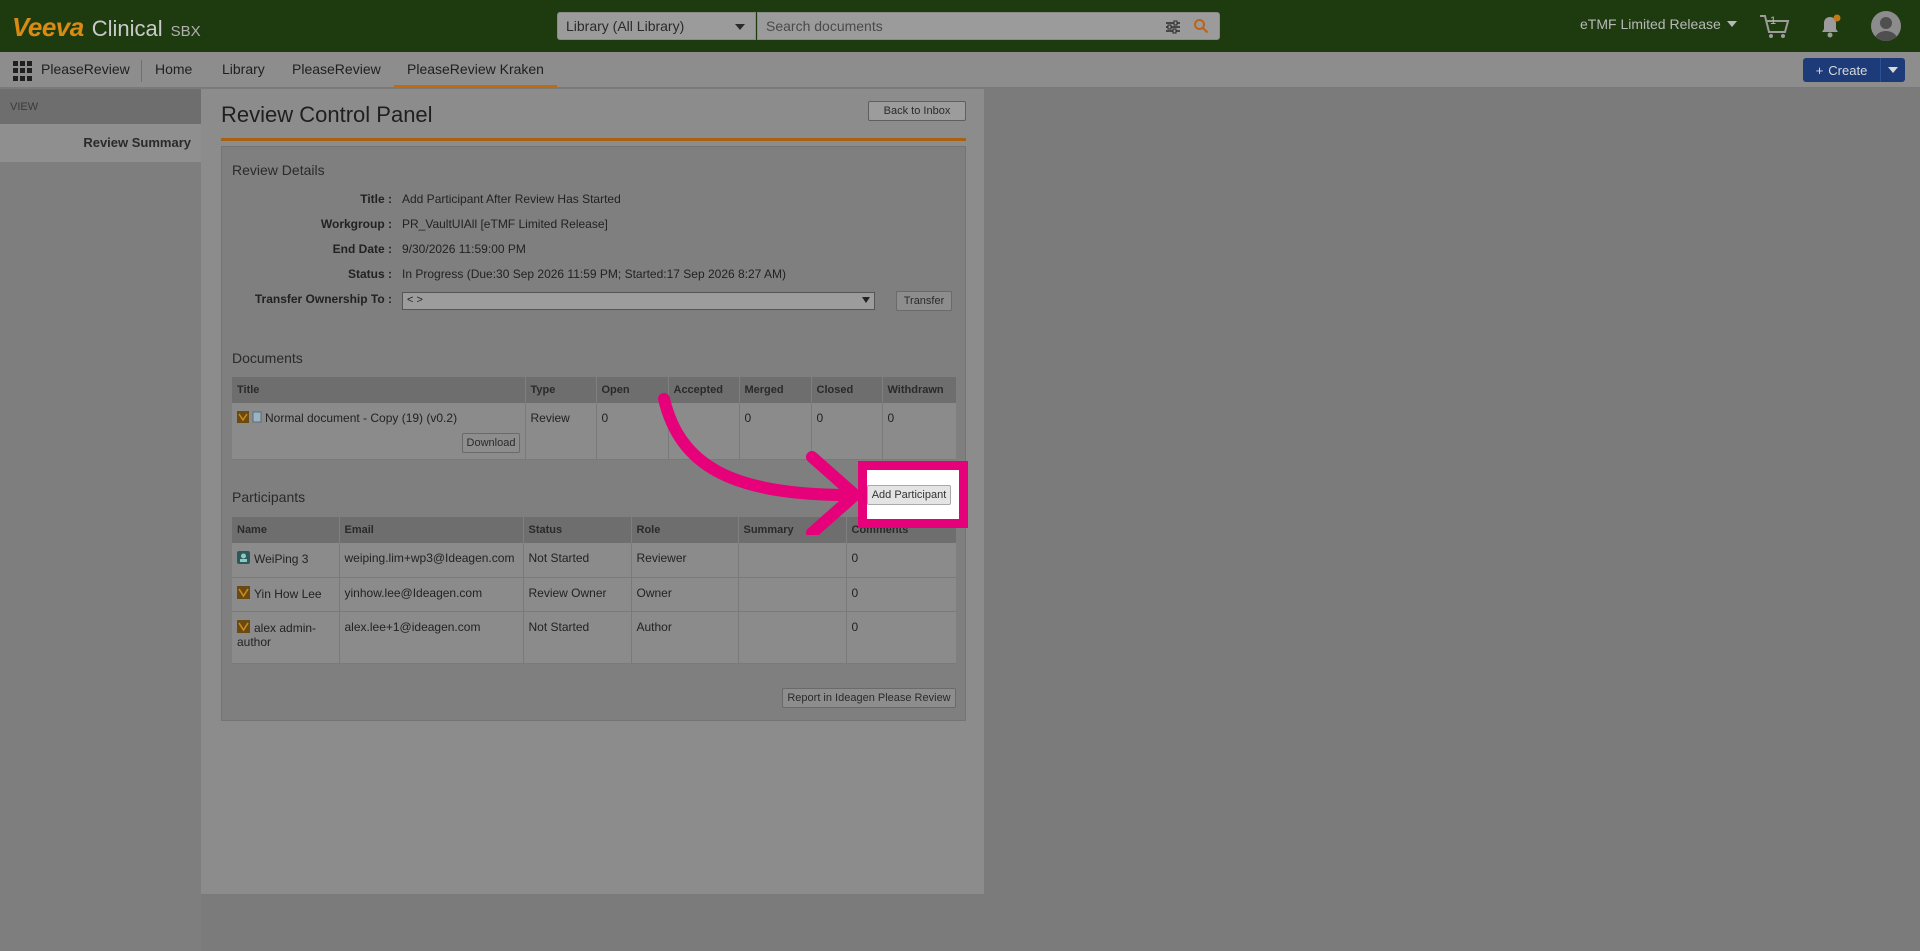 The image size is (1920, 951). I want to click on add-participant-button: Add Participant, so click(909, 495).